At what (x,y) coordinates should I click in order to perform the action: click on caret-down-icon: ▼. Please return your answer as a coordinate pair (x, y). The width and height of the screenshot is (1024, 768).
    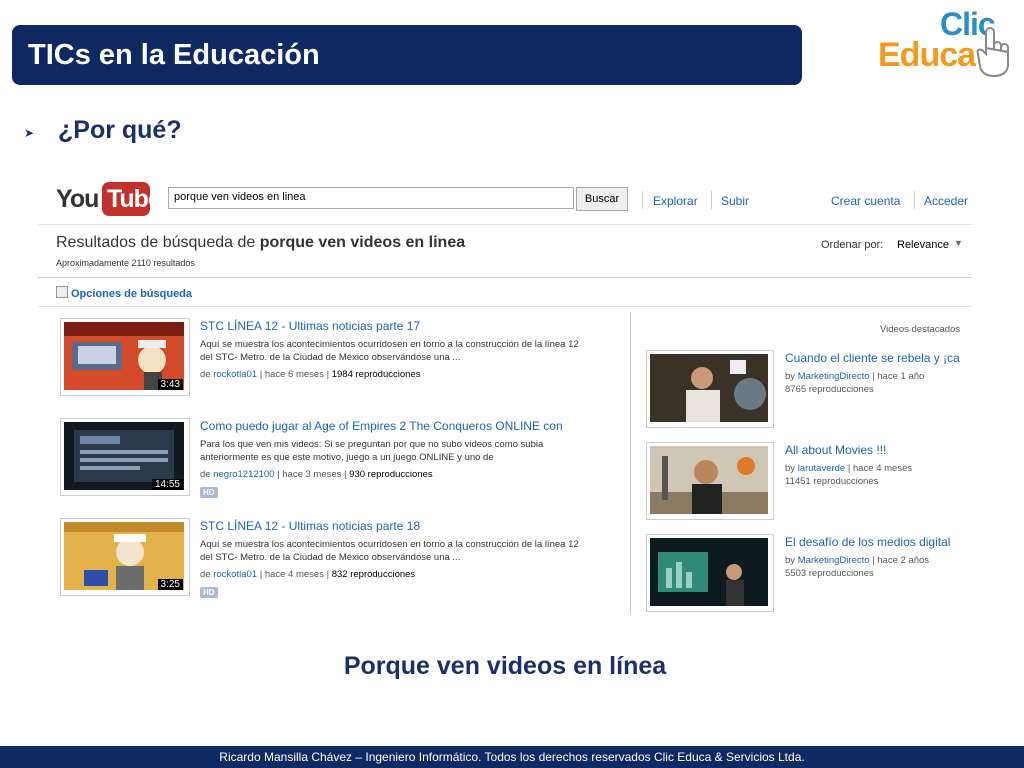
    Looking at the image, I should click on (958, 243).